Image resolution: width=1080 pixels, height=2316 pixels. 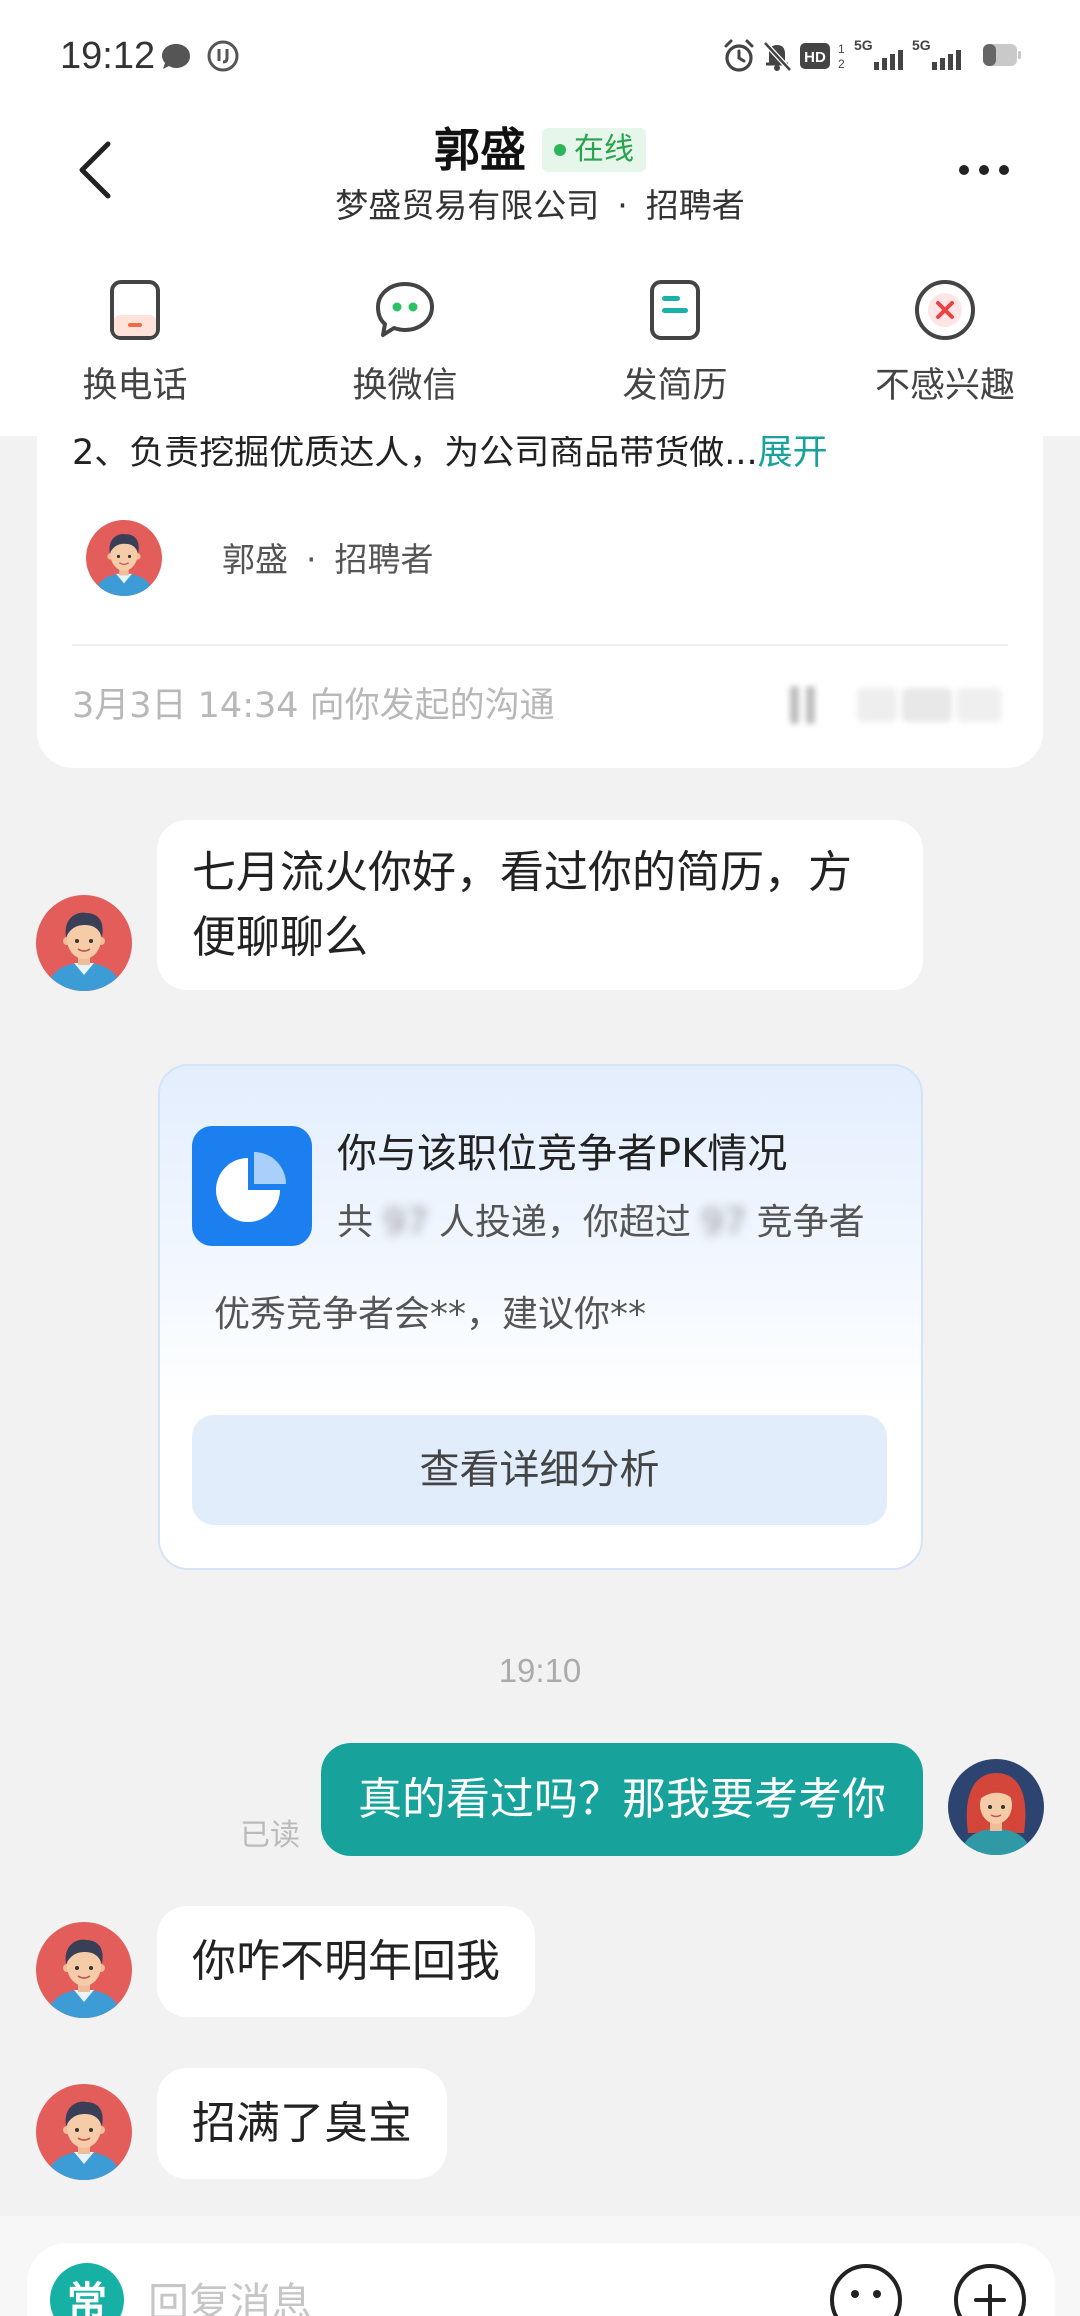 What do you see at coordinates (815, 57) in the screenshot?
I see `hd-label: HD` at bounding box center [815, 57].